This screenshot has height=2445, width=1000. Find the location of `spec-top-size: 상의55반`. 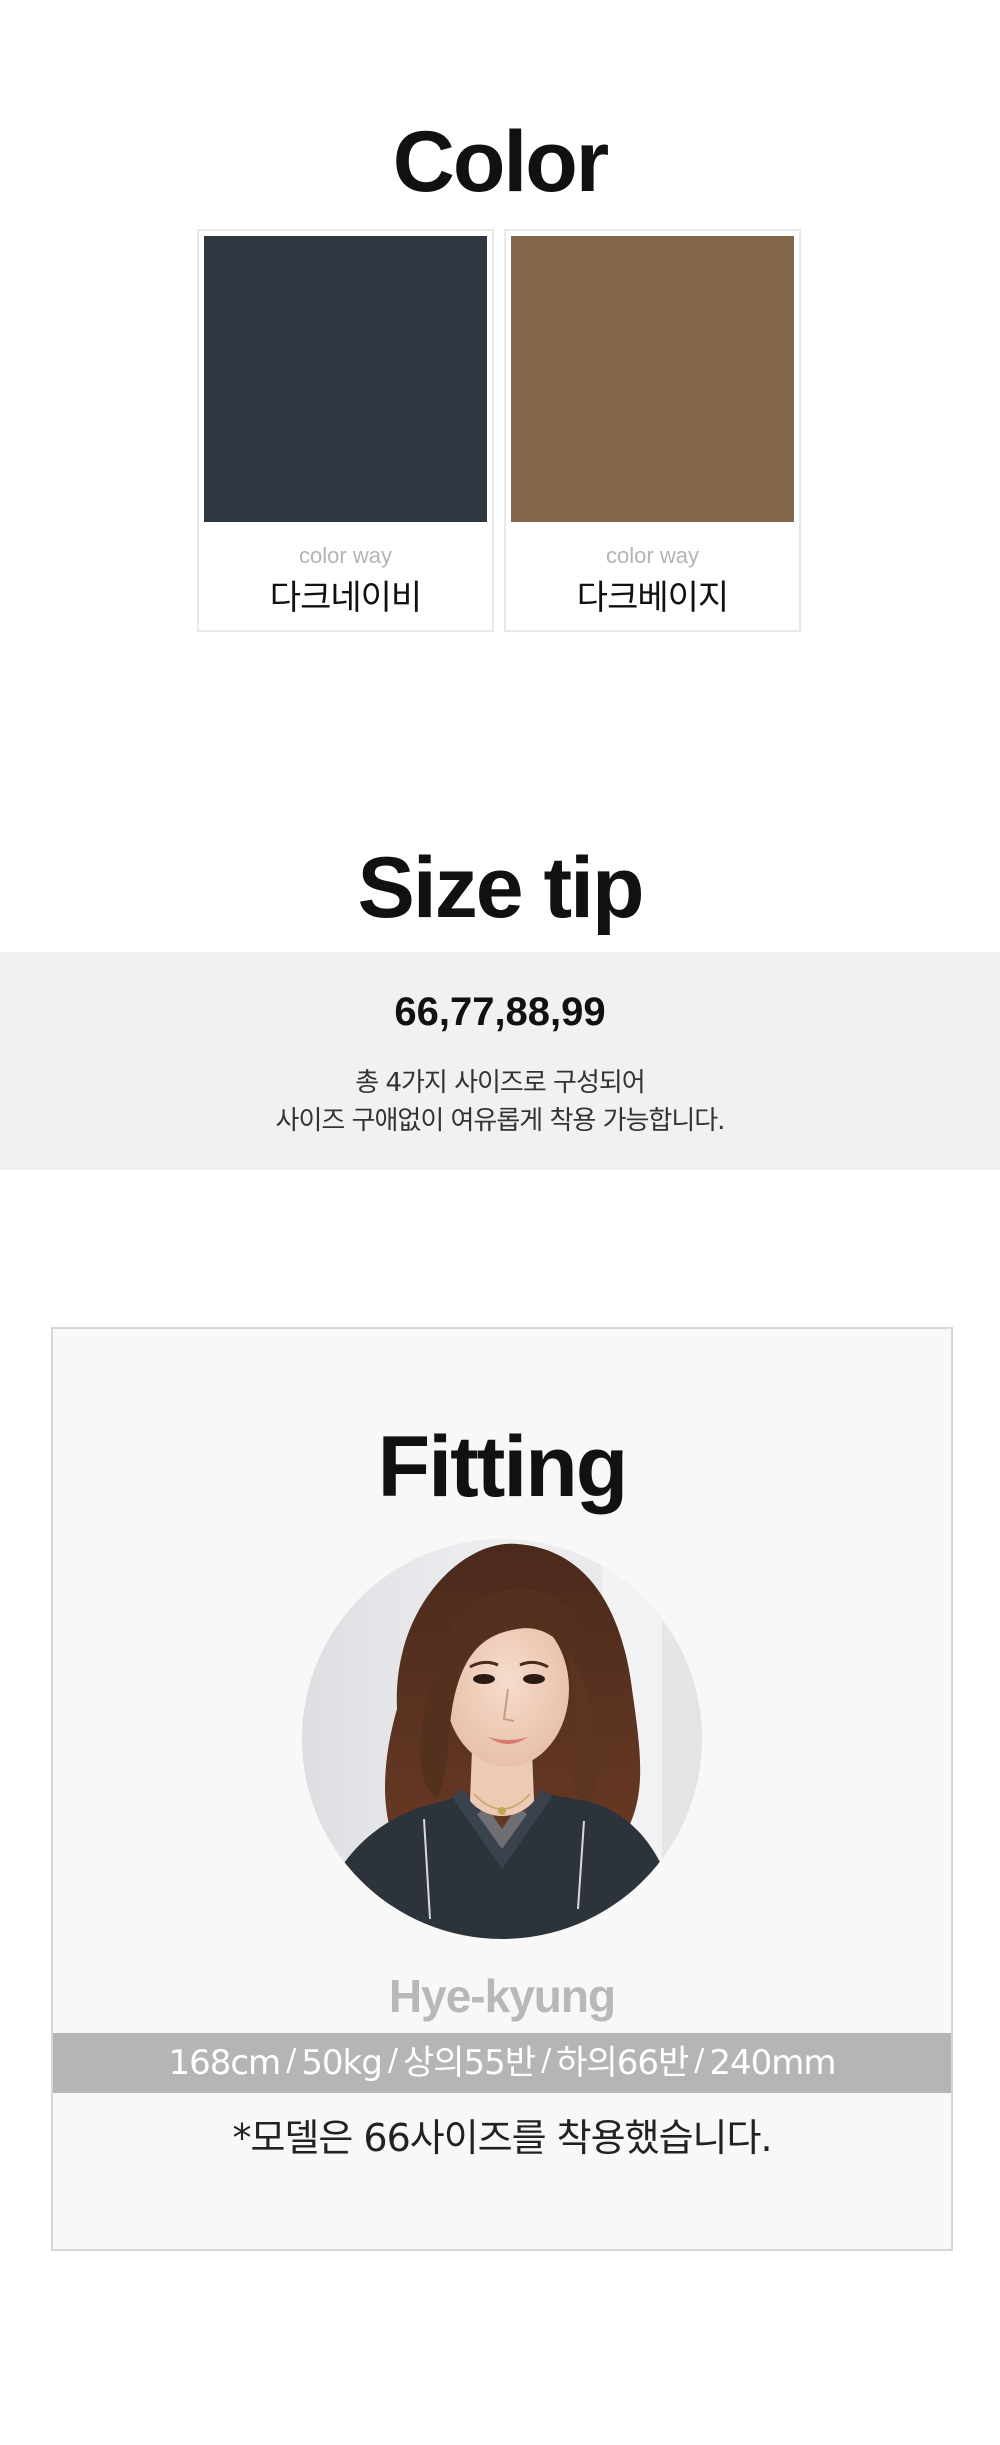

spec-top-size: 상의55반 is located at coordinates (469, 2063).